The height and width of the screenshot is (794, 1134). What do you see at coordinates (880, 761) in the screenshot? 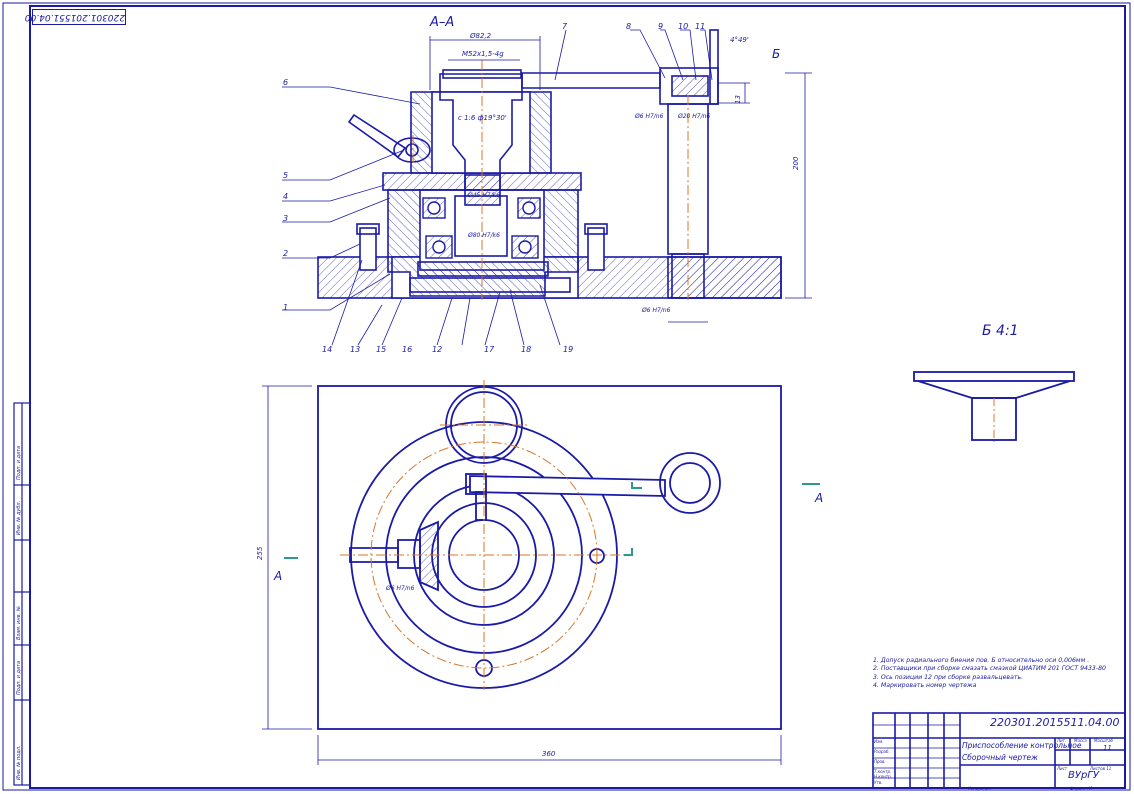
I see `title-row-3: Пров.` at bounding box center [880, 761].